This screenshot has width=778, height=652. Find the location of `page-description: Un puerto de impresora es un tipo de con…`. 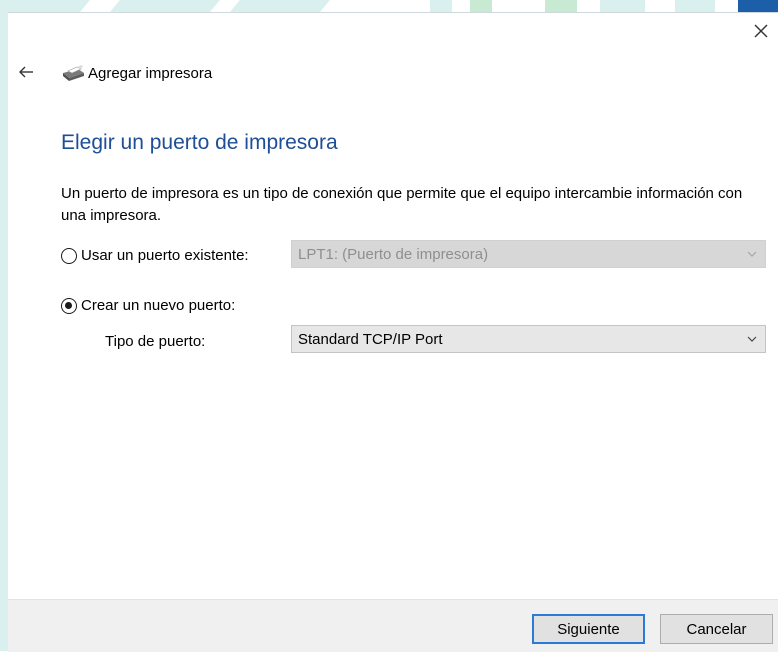

page-description: Un puerto de impresora es un tipo de con… is located at coordinates (402, 204).